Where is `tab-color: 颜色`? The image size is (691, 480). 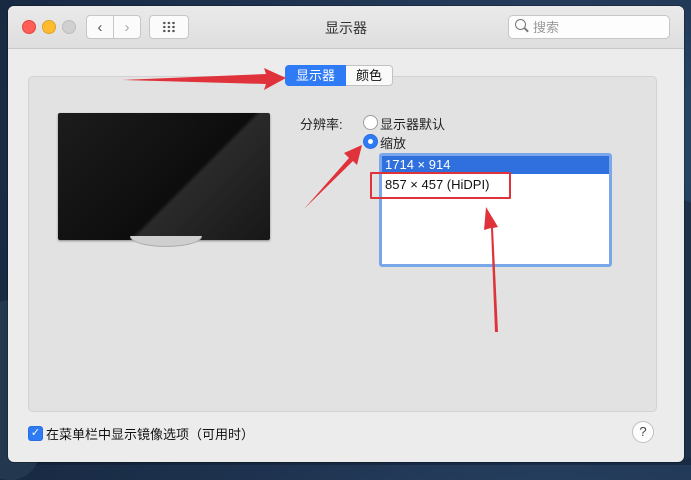
tab-color: 颜色 is located at coordinates (370, 75).